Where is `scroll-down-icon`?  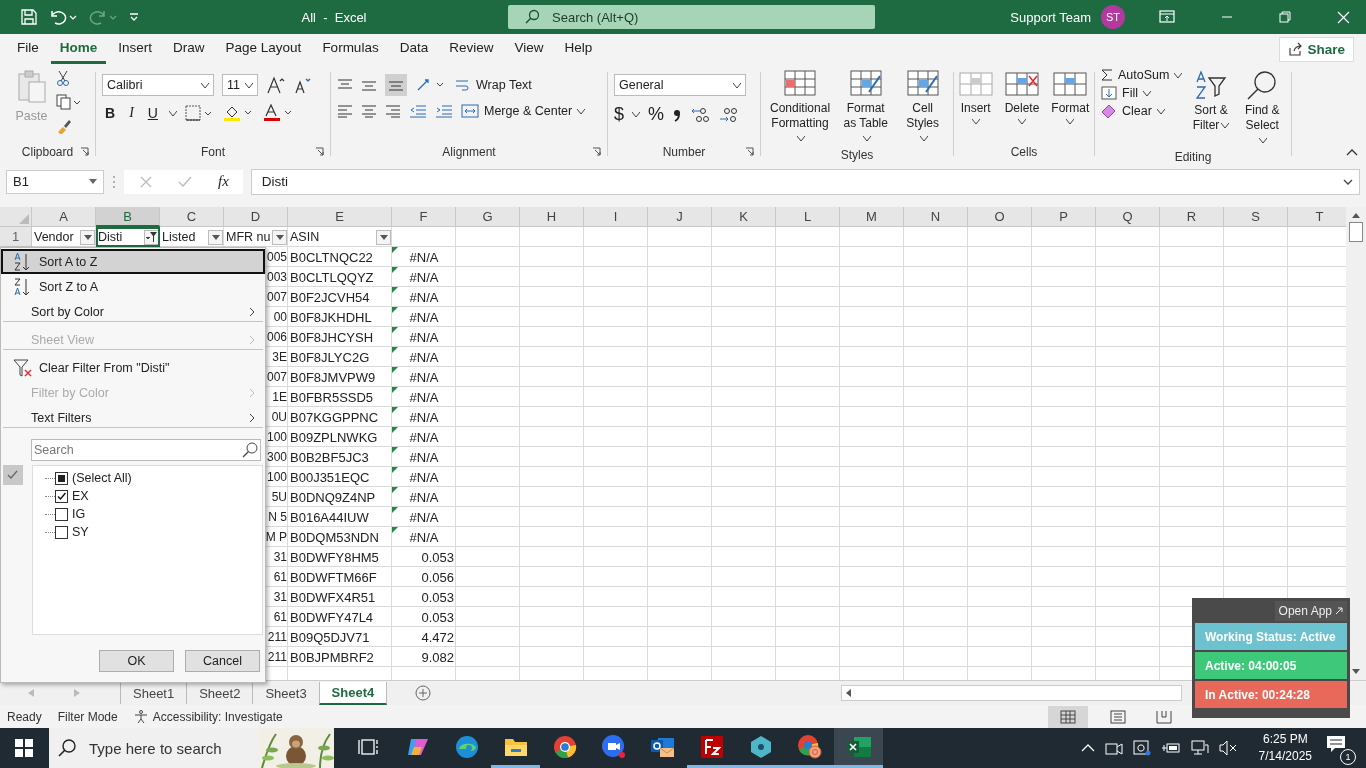
scroll-down-icon is located at coordinates (1356, 671).